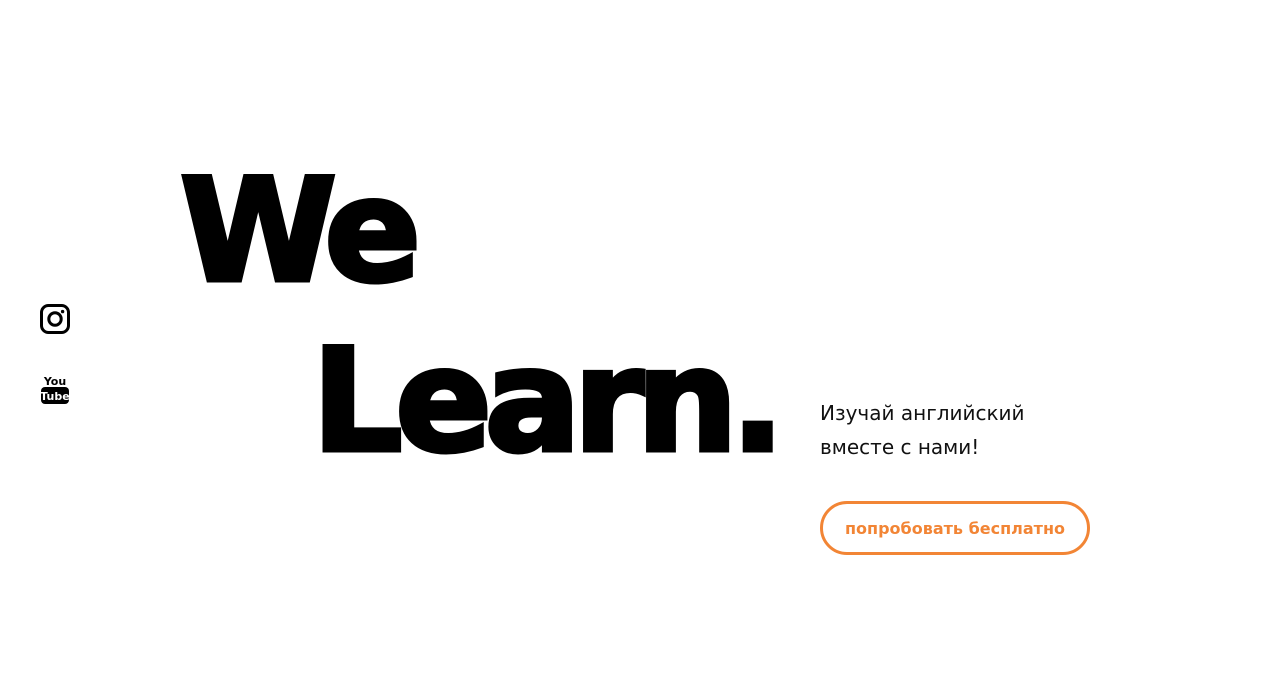 This screenshot has width=1280, height=687. Describe the element at coordinates (900, 447) in the screenshot. I see `tagline-line-2: вместе с нами!` at that location.